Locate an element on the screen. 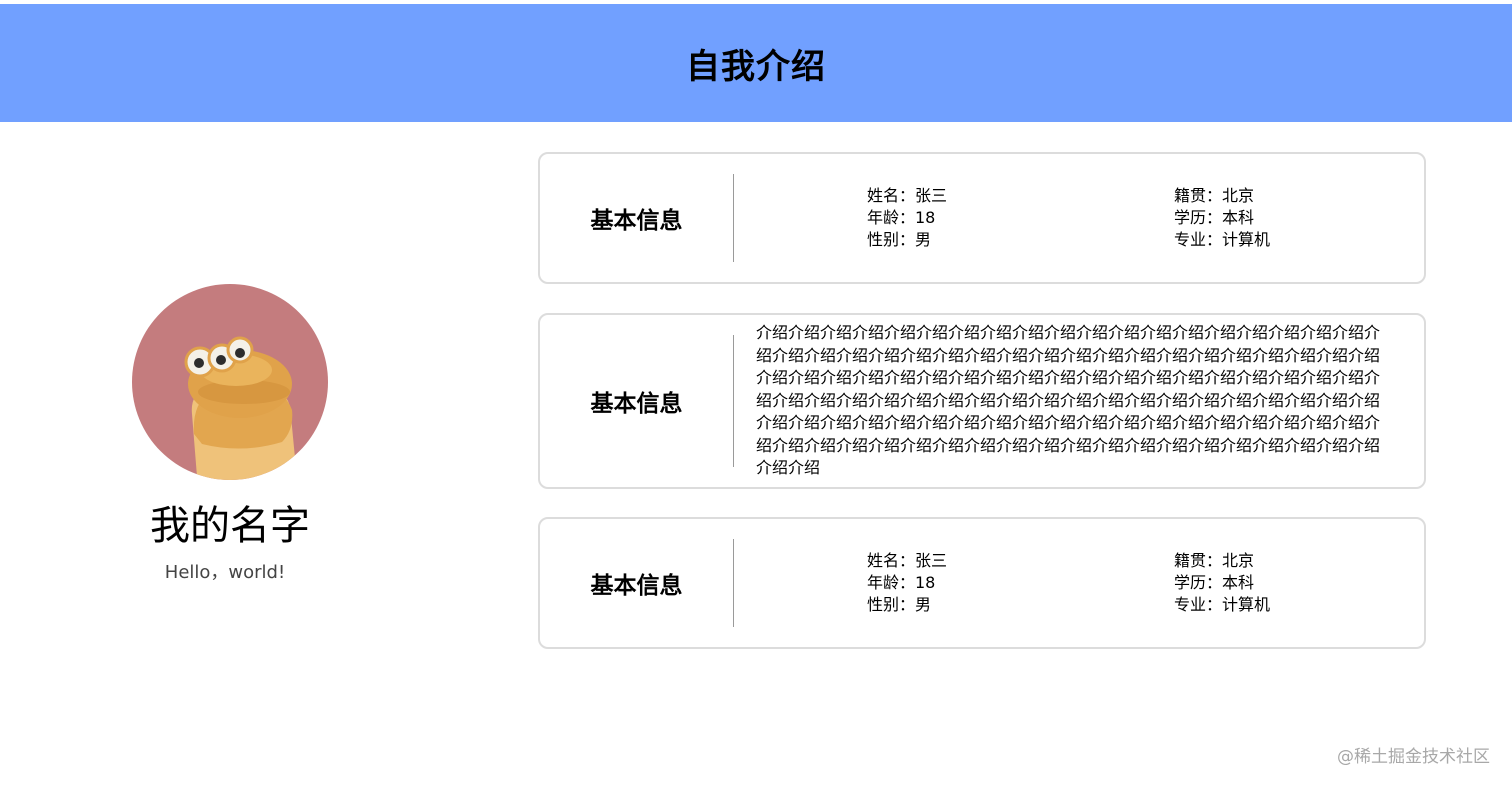 The image size is (1512, 788). page-header: 自我介绍 is located at coordinates (756, 63).